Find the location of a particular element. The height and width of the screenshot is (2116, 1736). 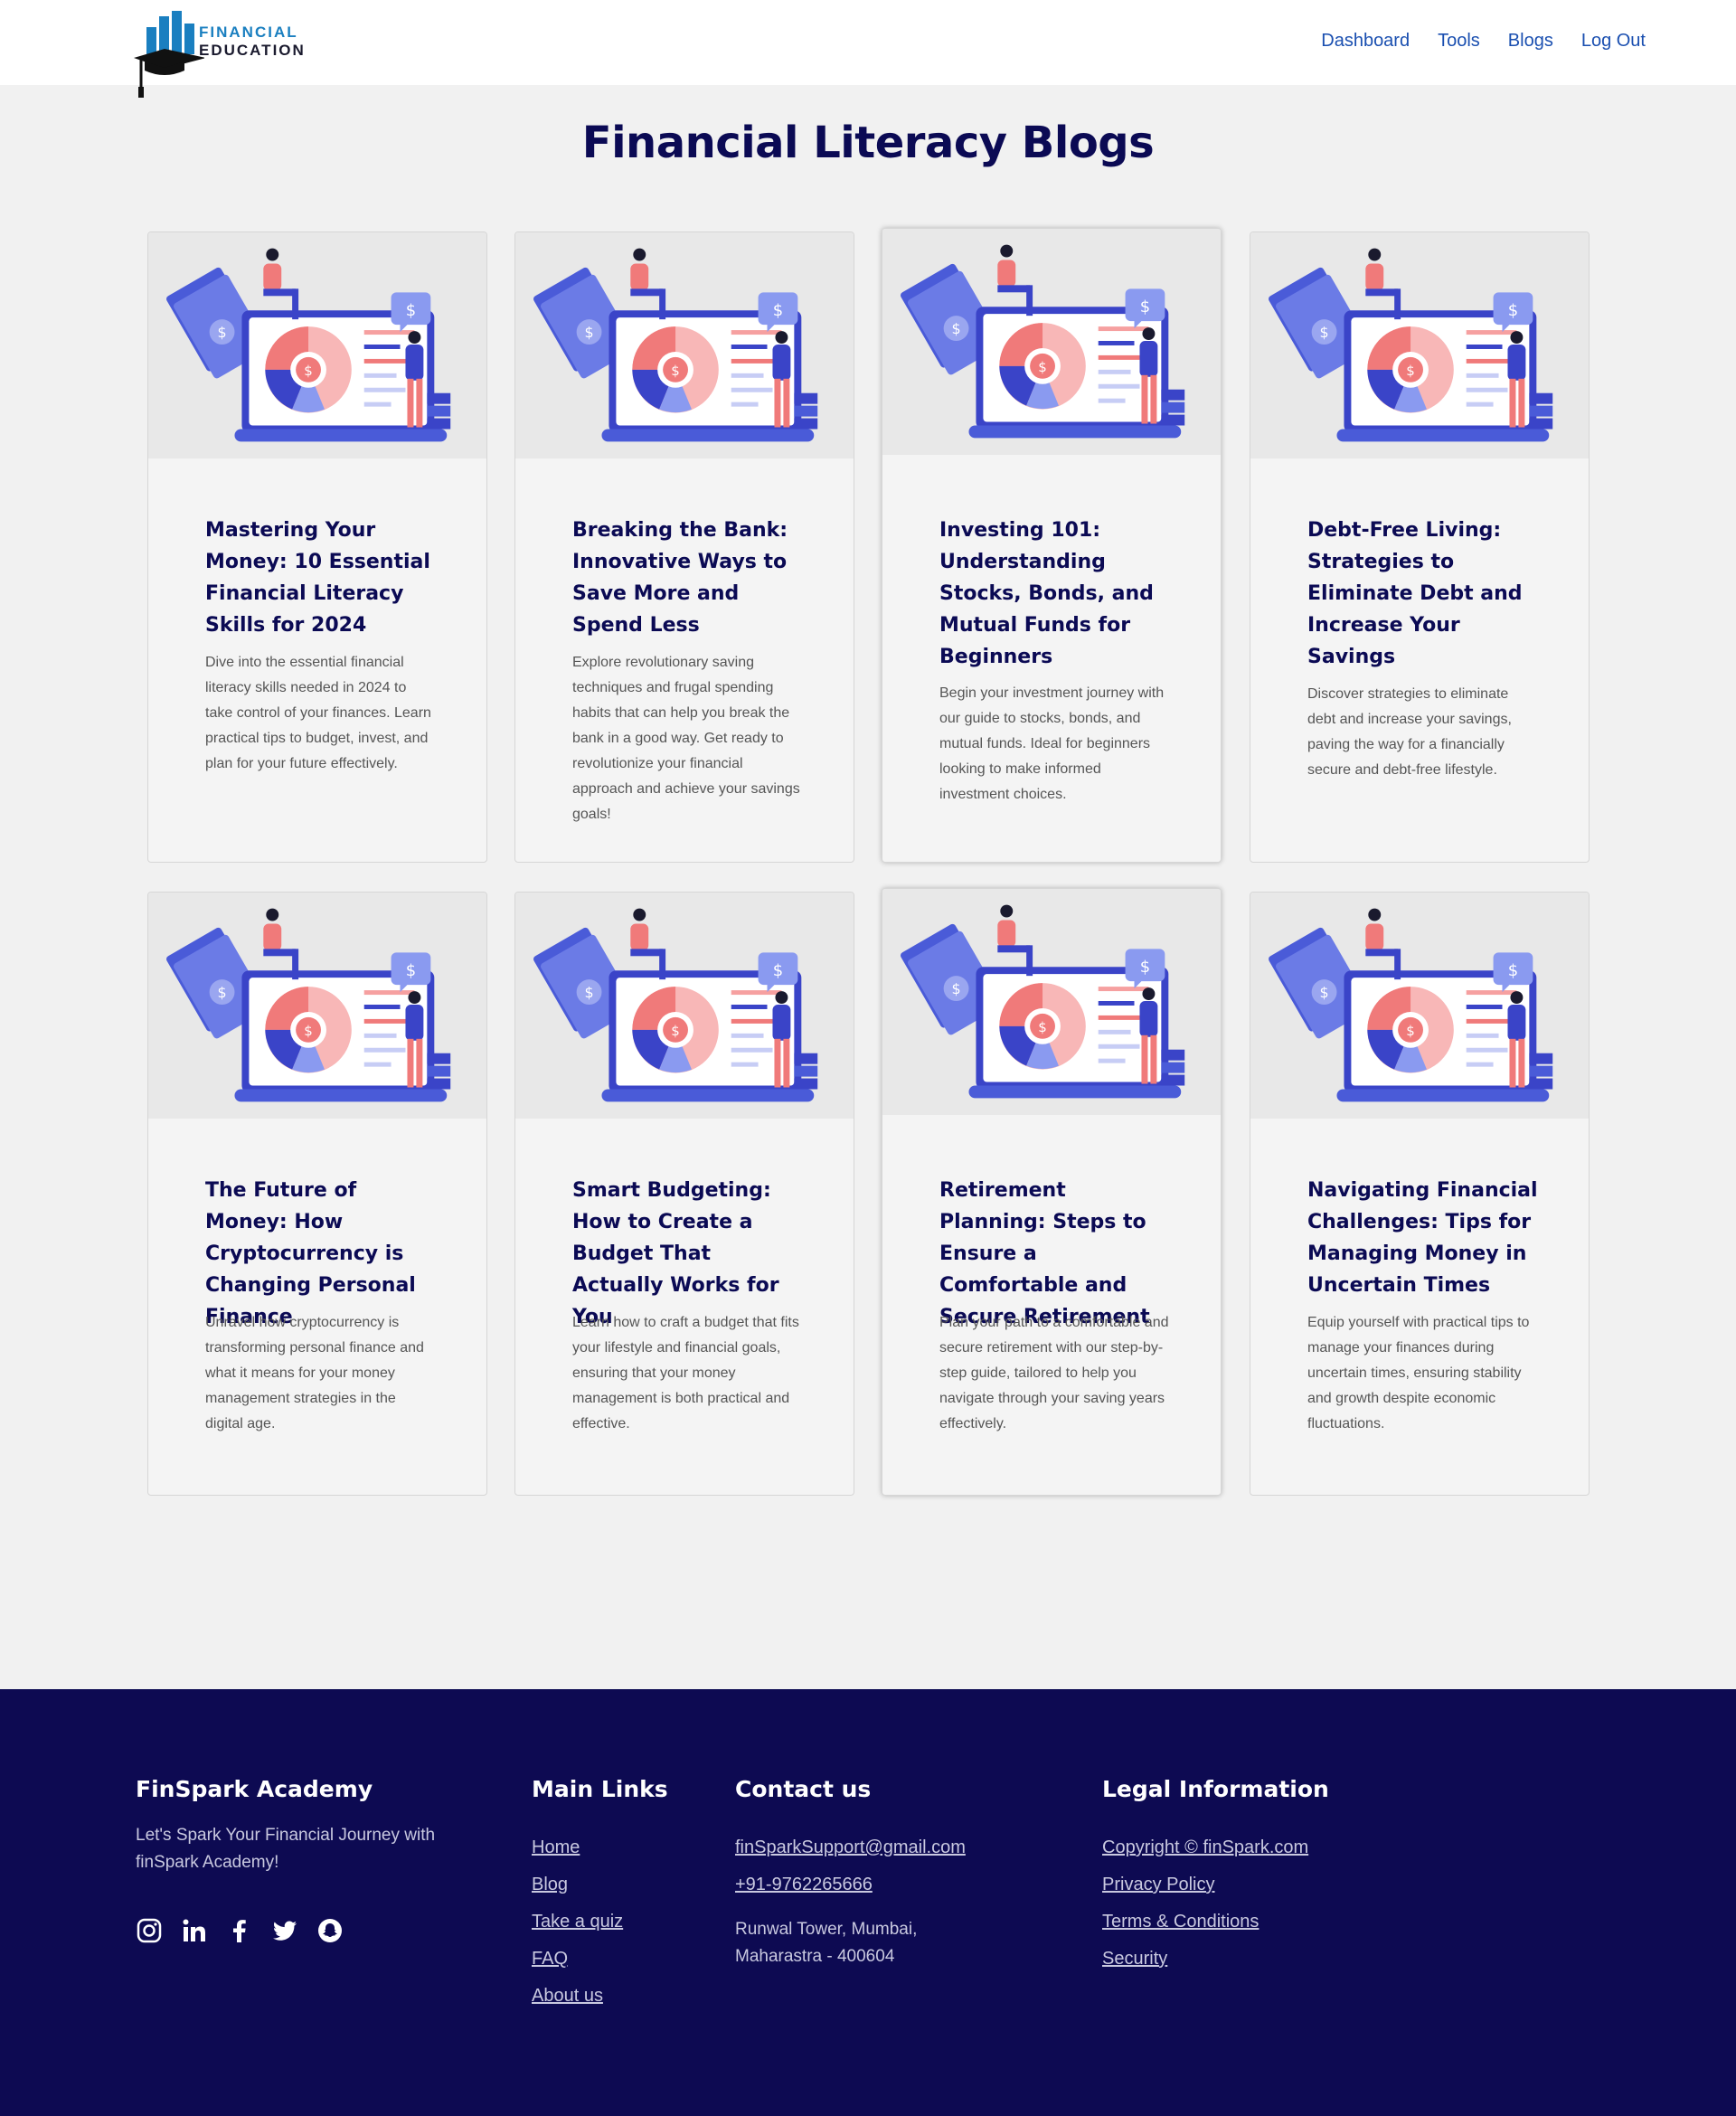

footer-email-link: finSparkSupport@gmail.com is located at coordinates (851, 1847).